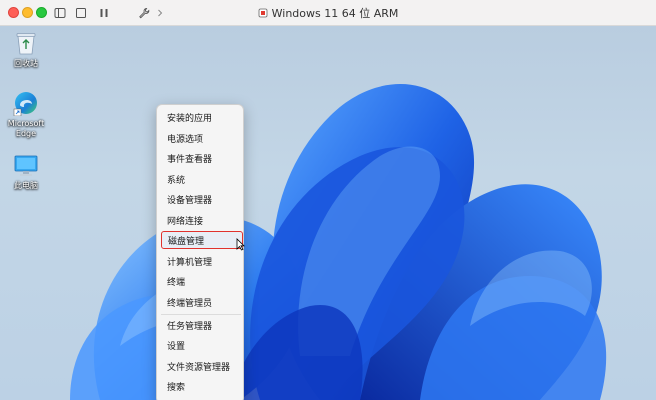 This screenshot has height=400, width=656. What do you see at coordinates (26, 165) in the screenshot?
I see `monitor-icon` at bounding box center [26, 165].